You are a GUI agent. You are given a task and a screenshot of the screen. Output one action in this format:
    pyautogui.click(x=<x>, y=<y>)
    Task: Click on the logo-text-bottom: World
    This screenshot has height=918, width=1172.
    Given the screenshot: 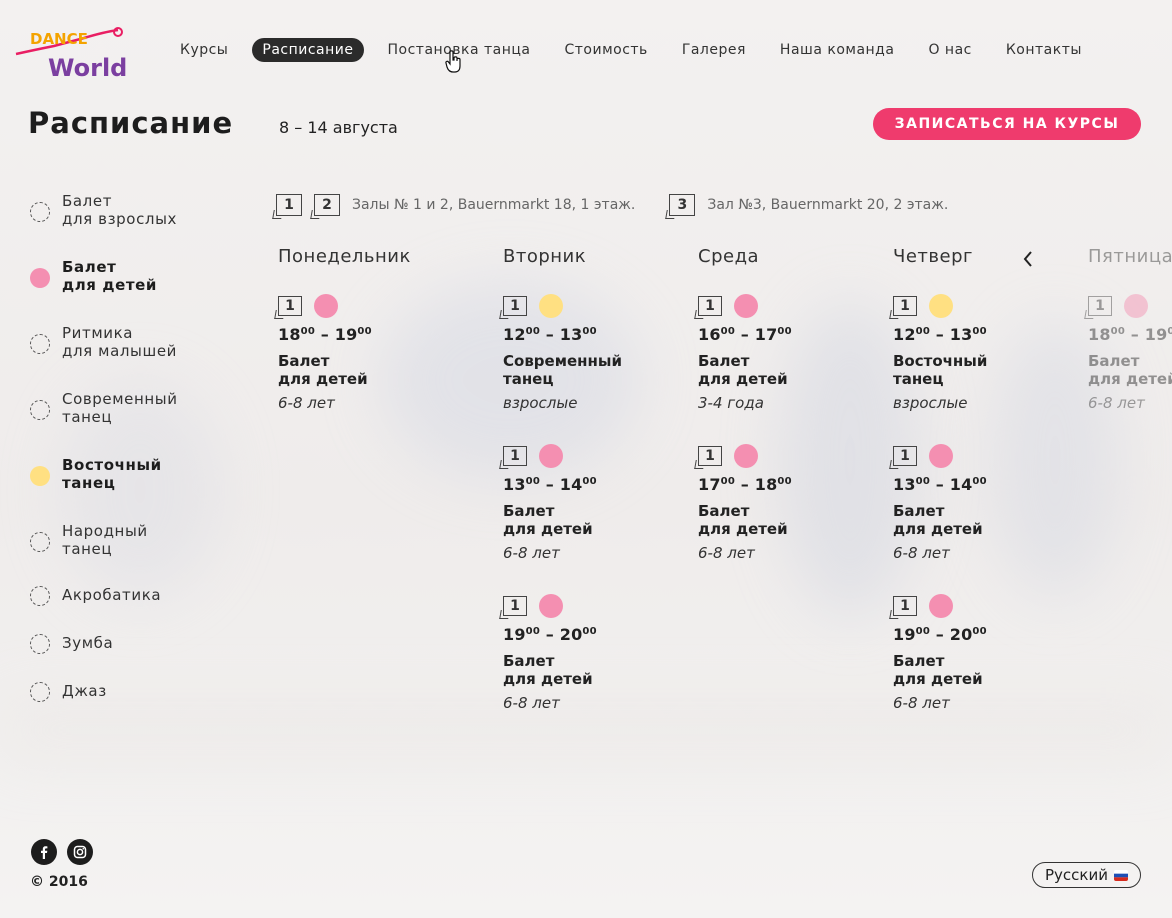 What is the action you would take?
    pyautogui.click(x=87, y=68)
    